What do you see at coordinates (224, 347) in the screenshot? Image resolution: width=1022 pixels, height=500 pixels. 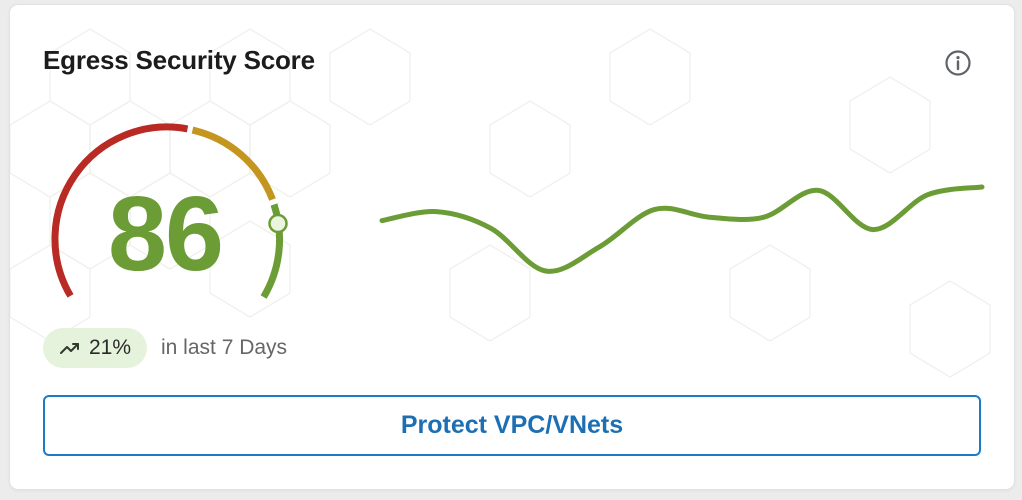 I see `trend-period-label: in last 7 Days` at bounding box center [224, 347].